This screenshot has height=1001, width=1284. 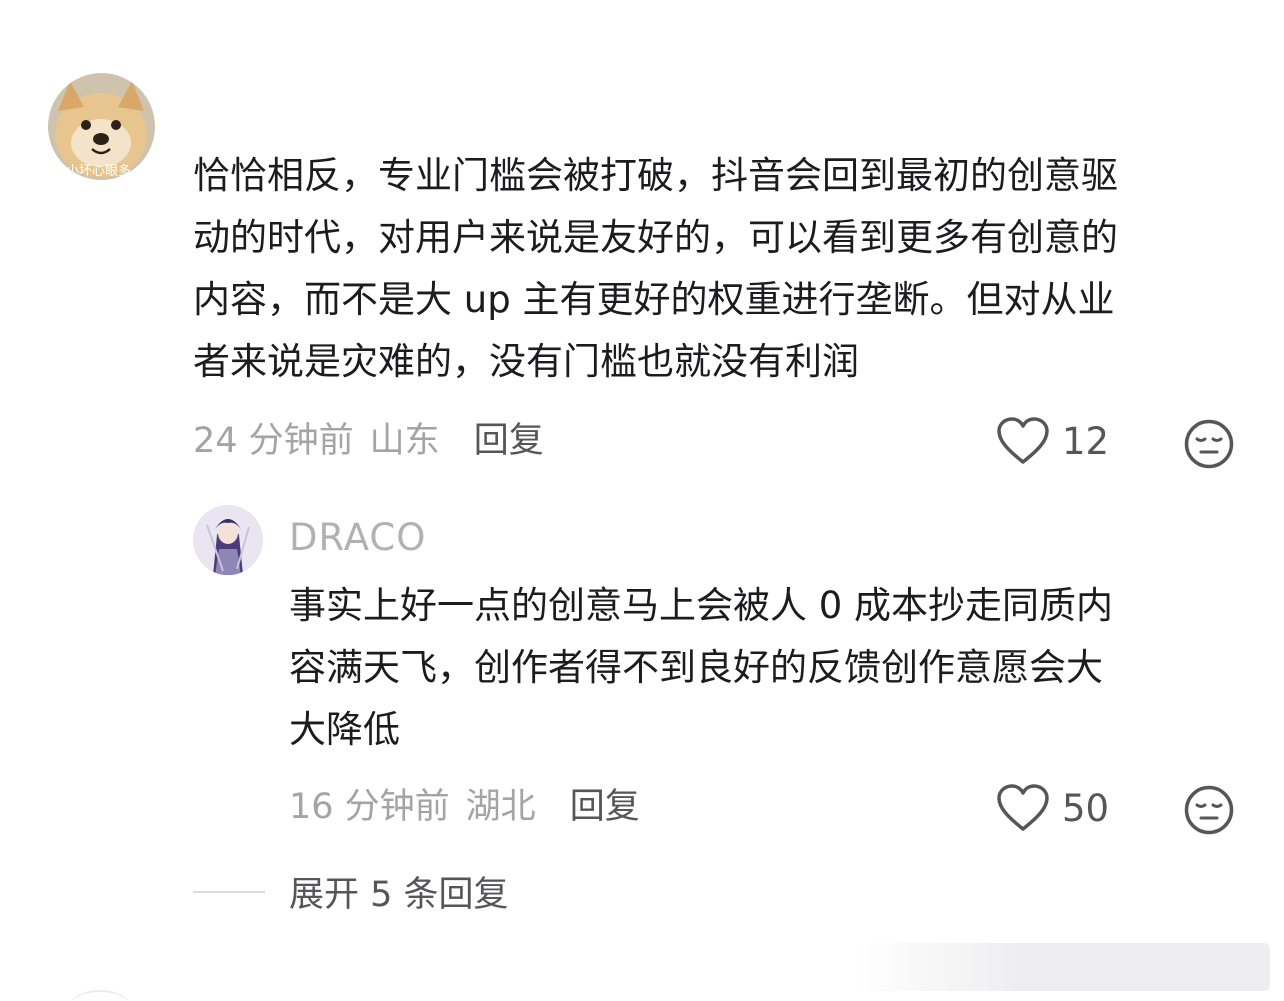 What do you see at coordinates (701, 605) in the screenshot?
I see `reply-line: 事实上好一点的创意马上会被人 0 成本抄走同质内` at bounding box center [701, 605].